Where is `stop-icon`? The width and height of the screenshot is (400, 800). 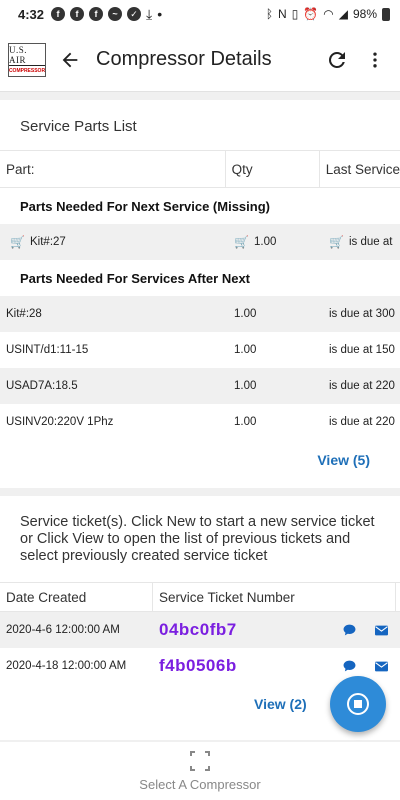
stop-icon is located at coordinates (358, 704).